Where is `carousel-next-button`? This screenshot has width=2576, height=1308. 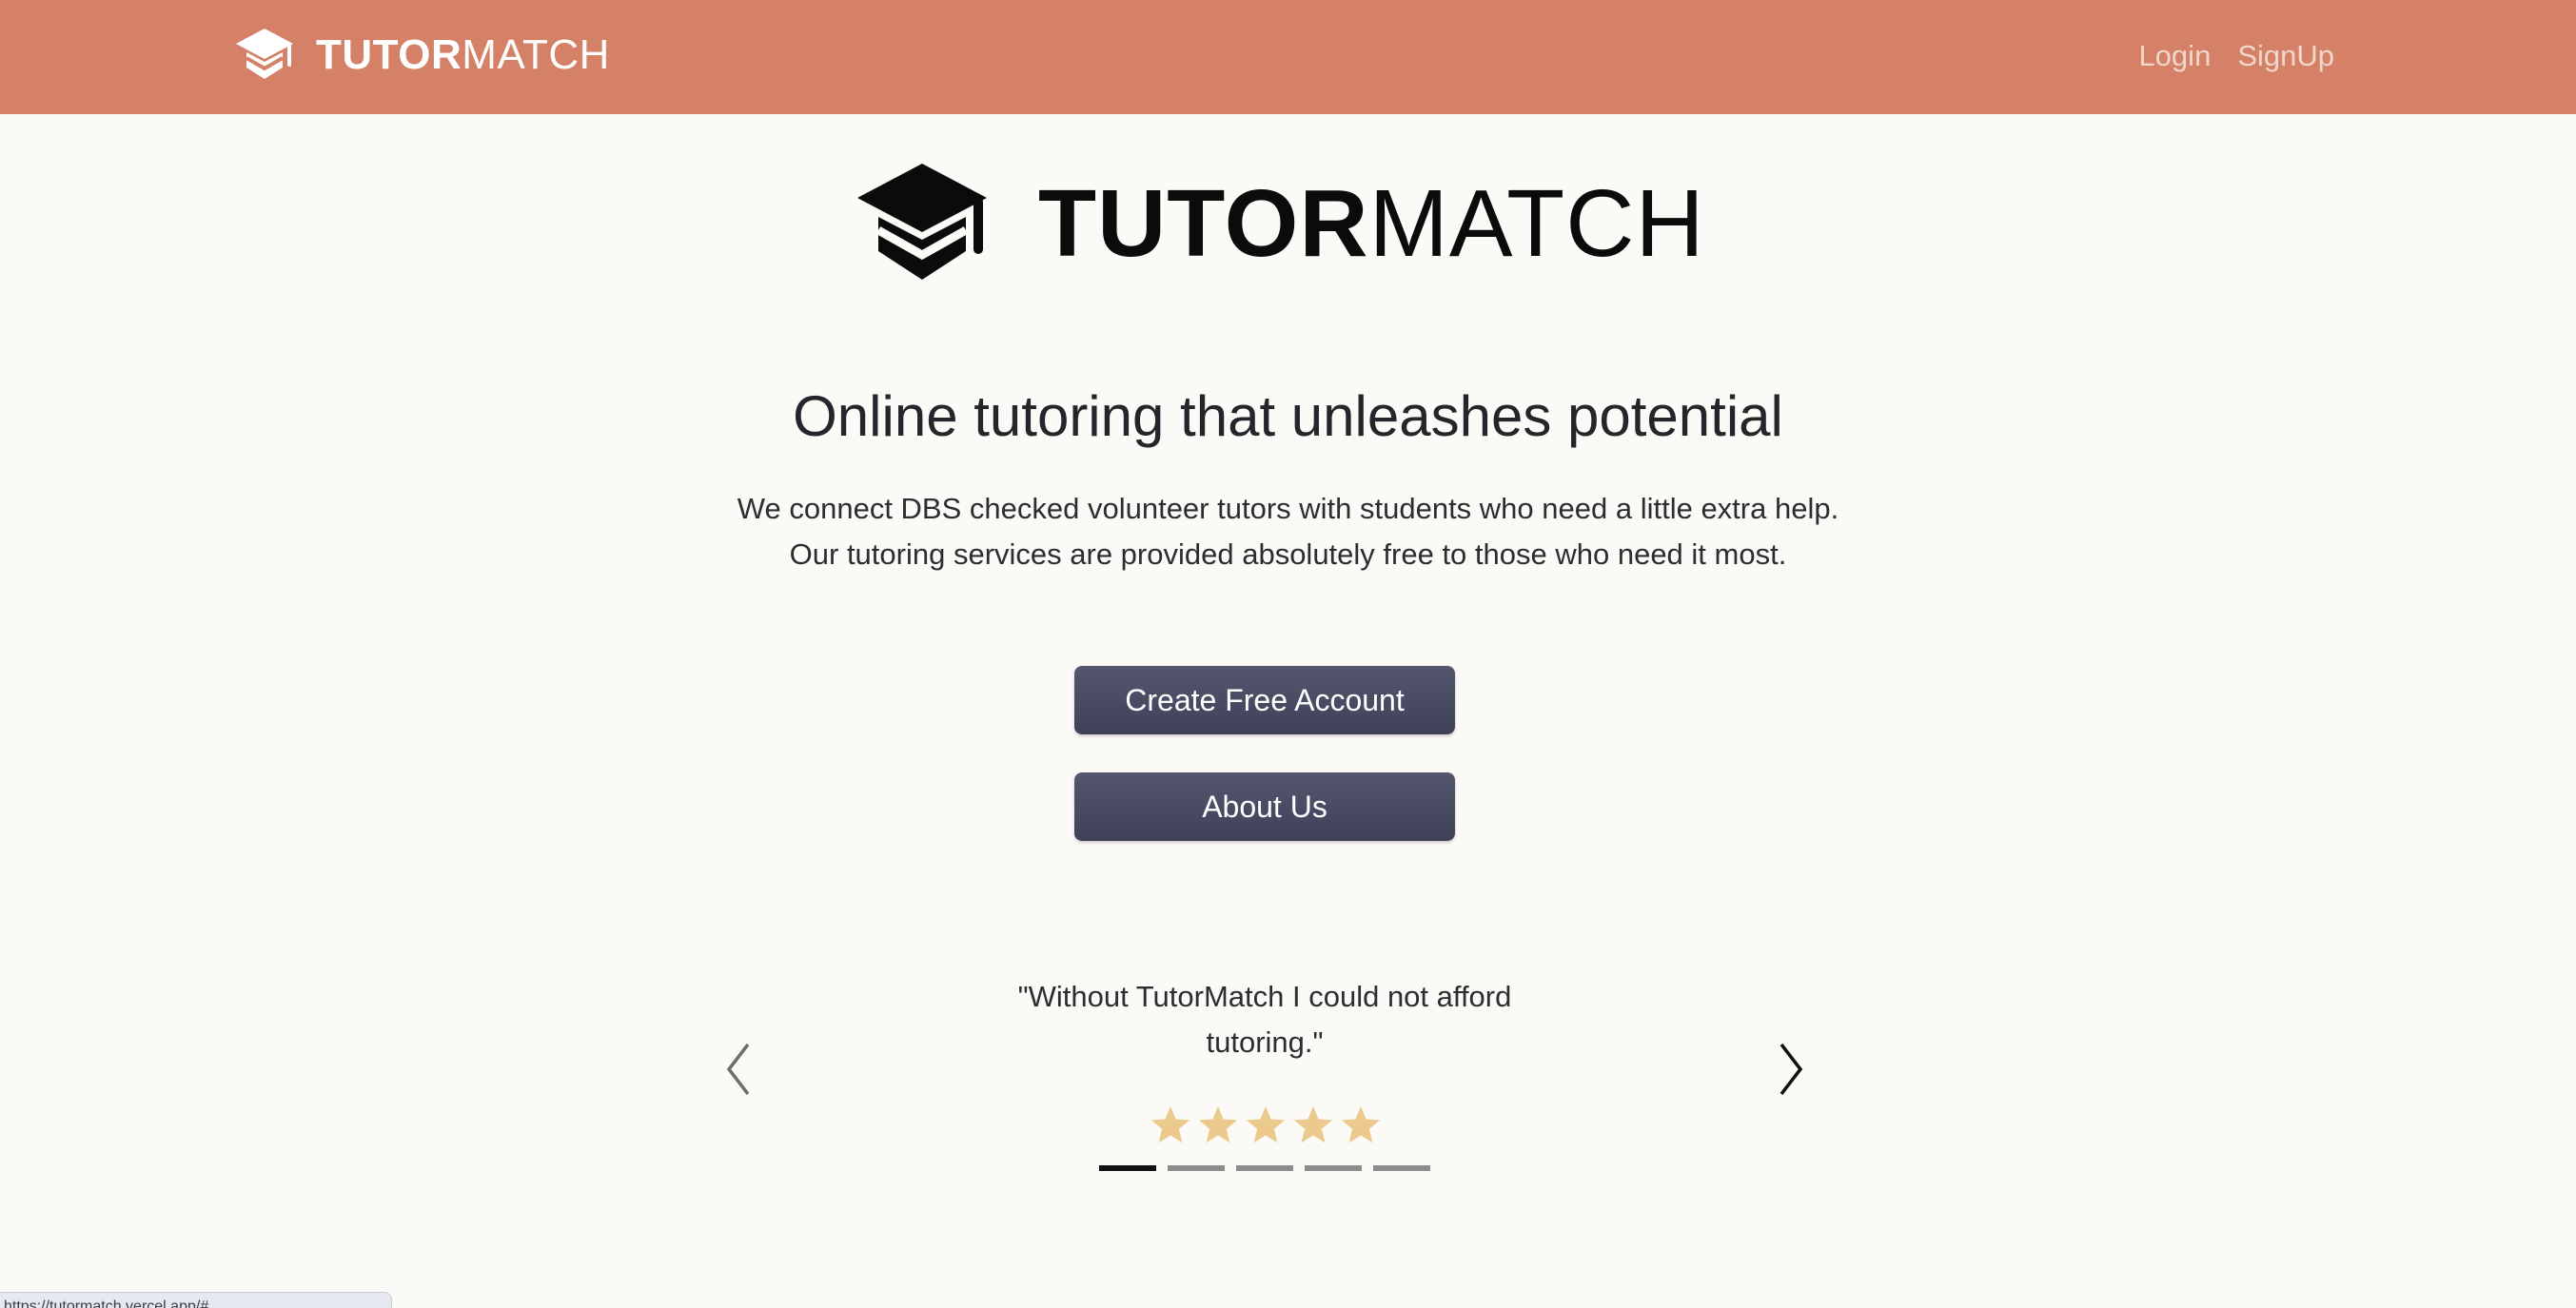 carousel-next-button is located at coordinates (1791, 1069).